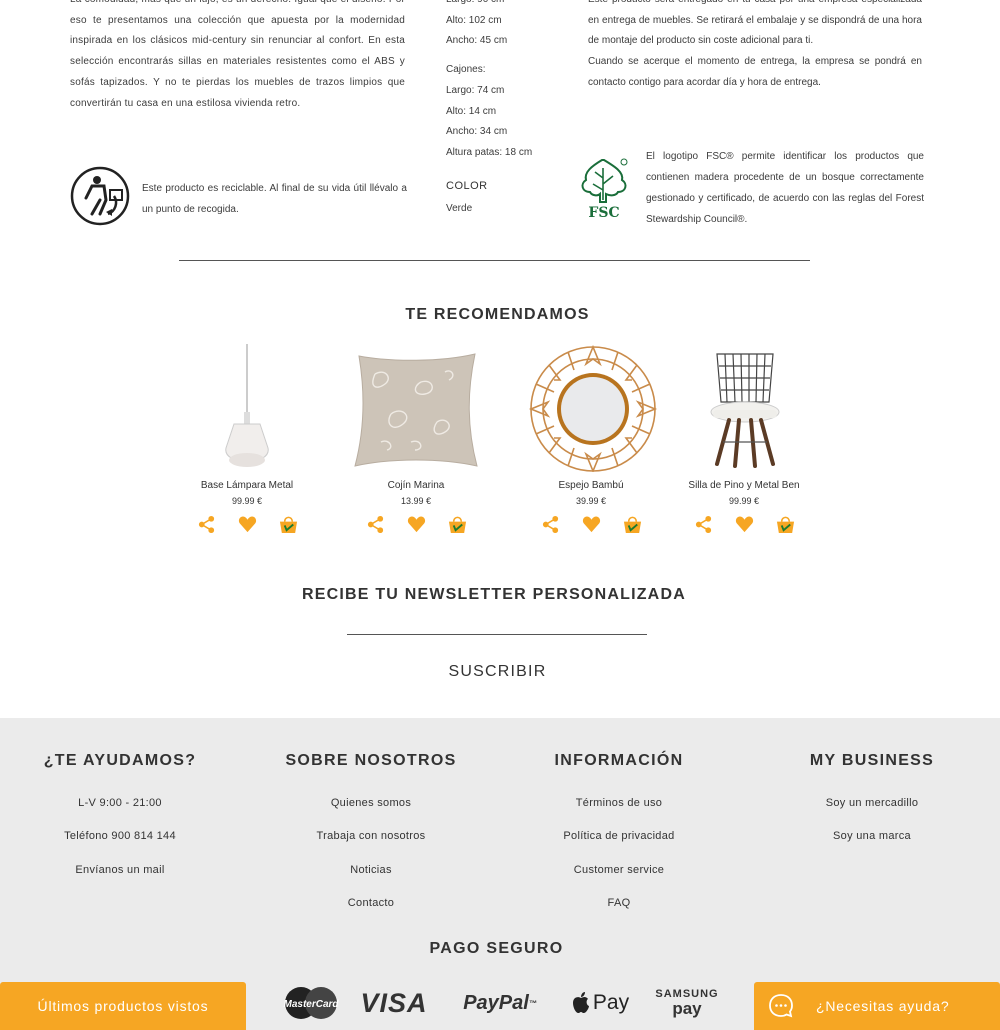 The height and width of the screenshot is (1030, 1000). I want to click on applepay-text: Pay, so click(611, 1002).